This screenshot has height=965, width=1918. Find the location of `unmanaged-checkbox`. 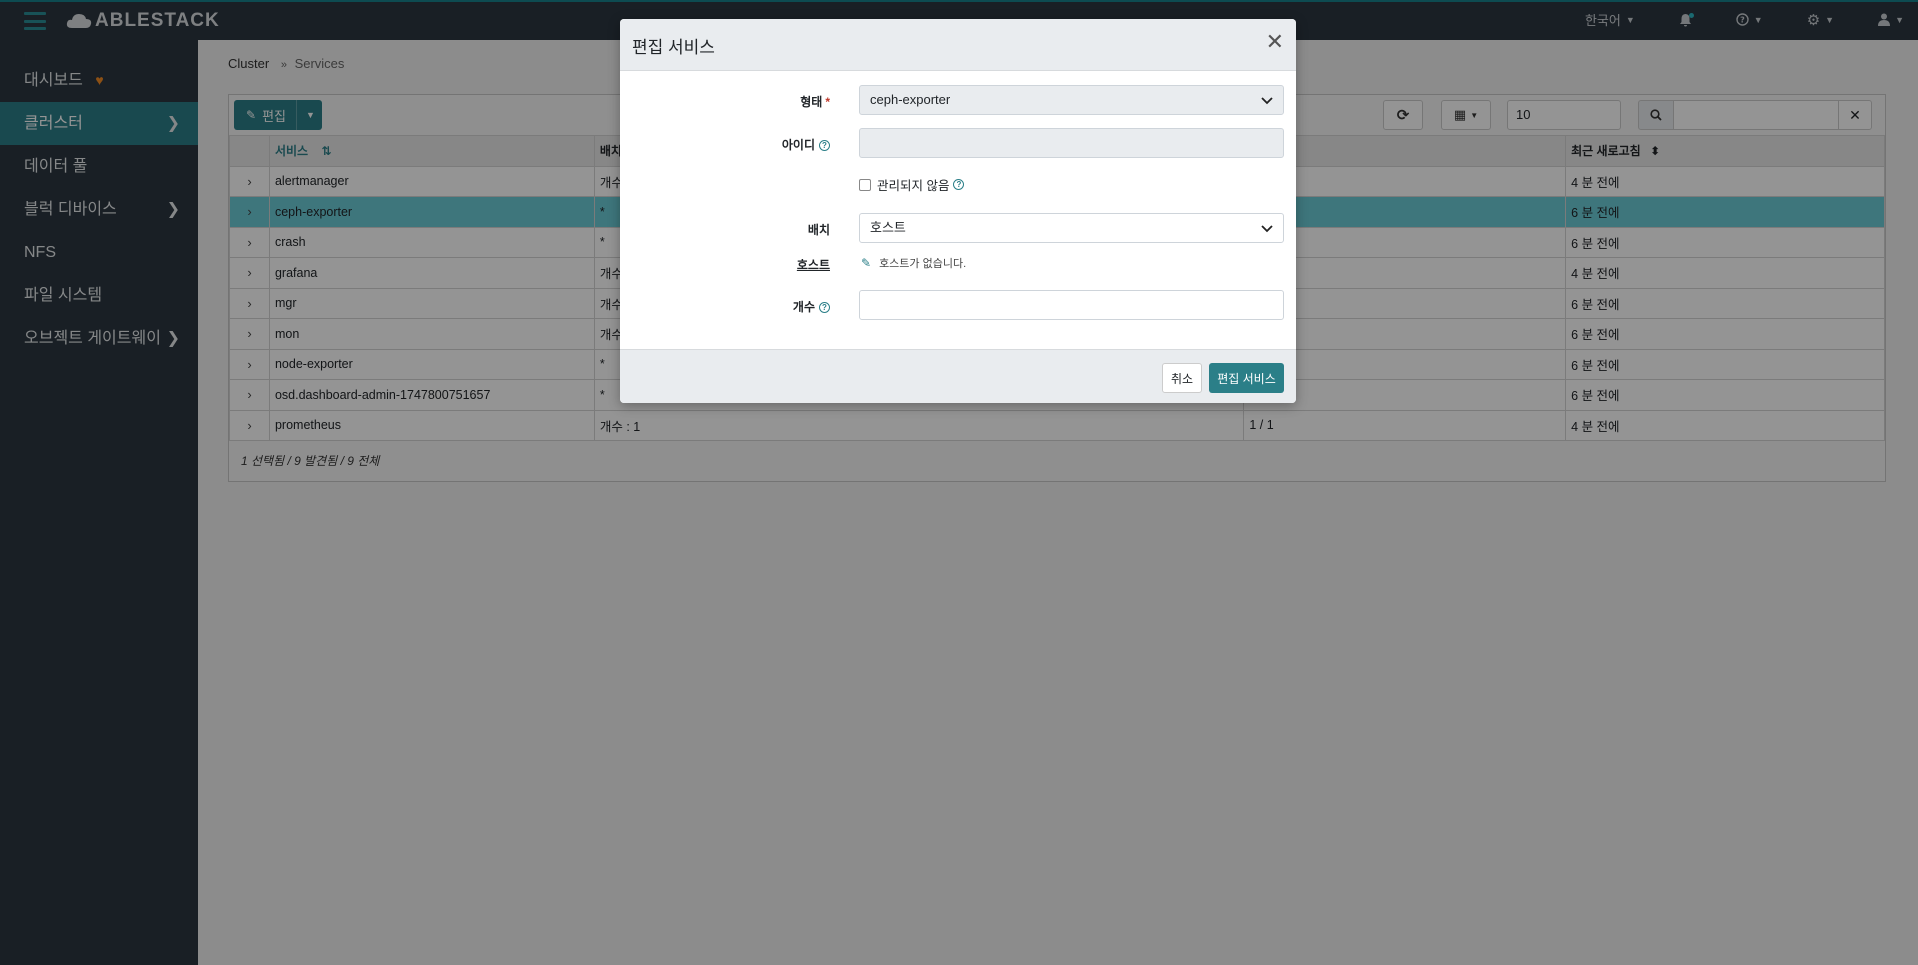

unmanaged-checkbox is located at coordinates (865, 184).